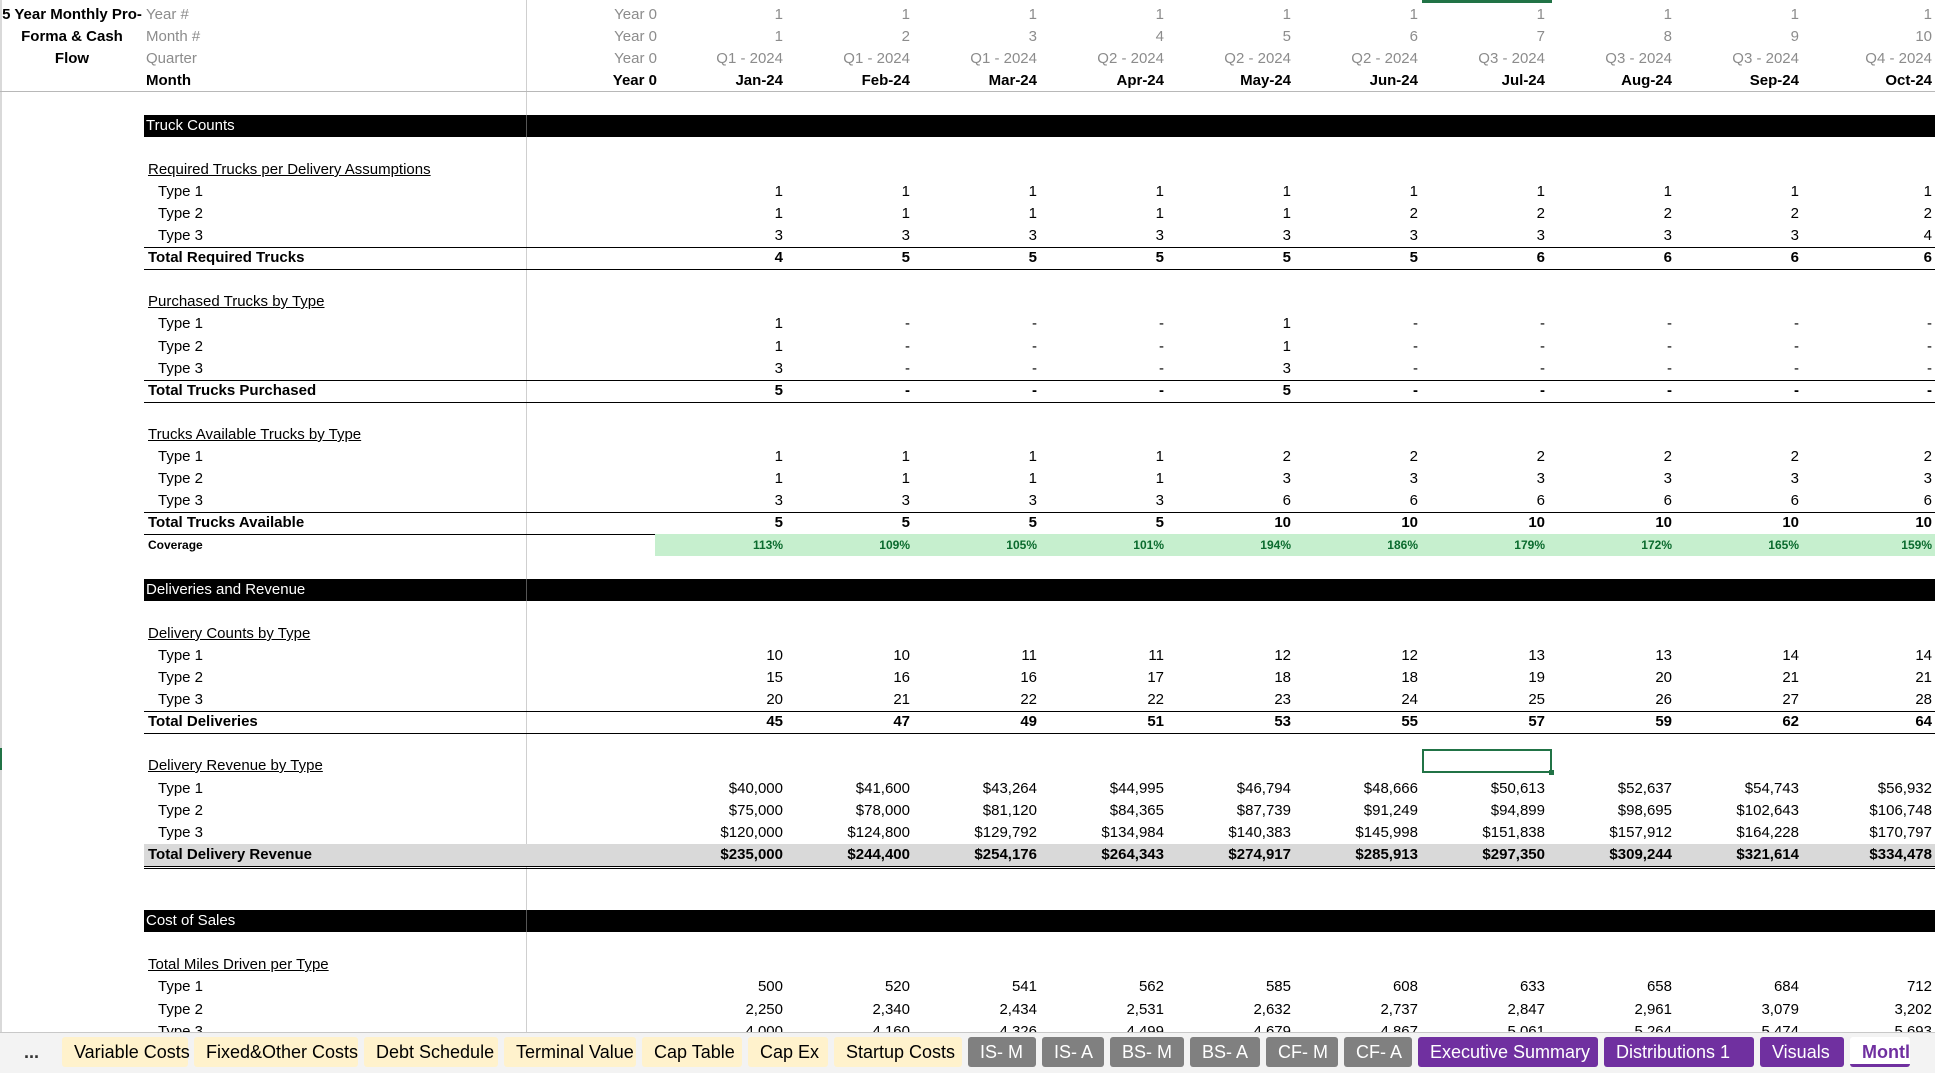 The width and height of the screenshot is (1935, 1073). Describe the element at coordinates (1104, 81) in the screenshot. I see `cell: Apr-24` at that location.